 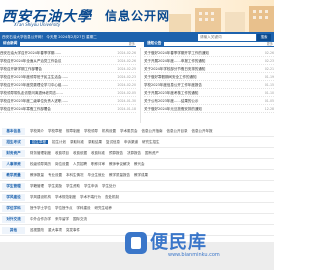 What do you see at coordinates (68, 93) in the screenshot?
I see `news-list-item: 学校领导带队走访慰问离退休老同志…… 2024-02-05` at bounding box center [68, 93].